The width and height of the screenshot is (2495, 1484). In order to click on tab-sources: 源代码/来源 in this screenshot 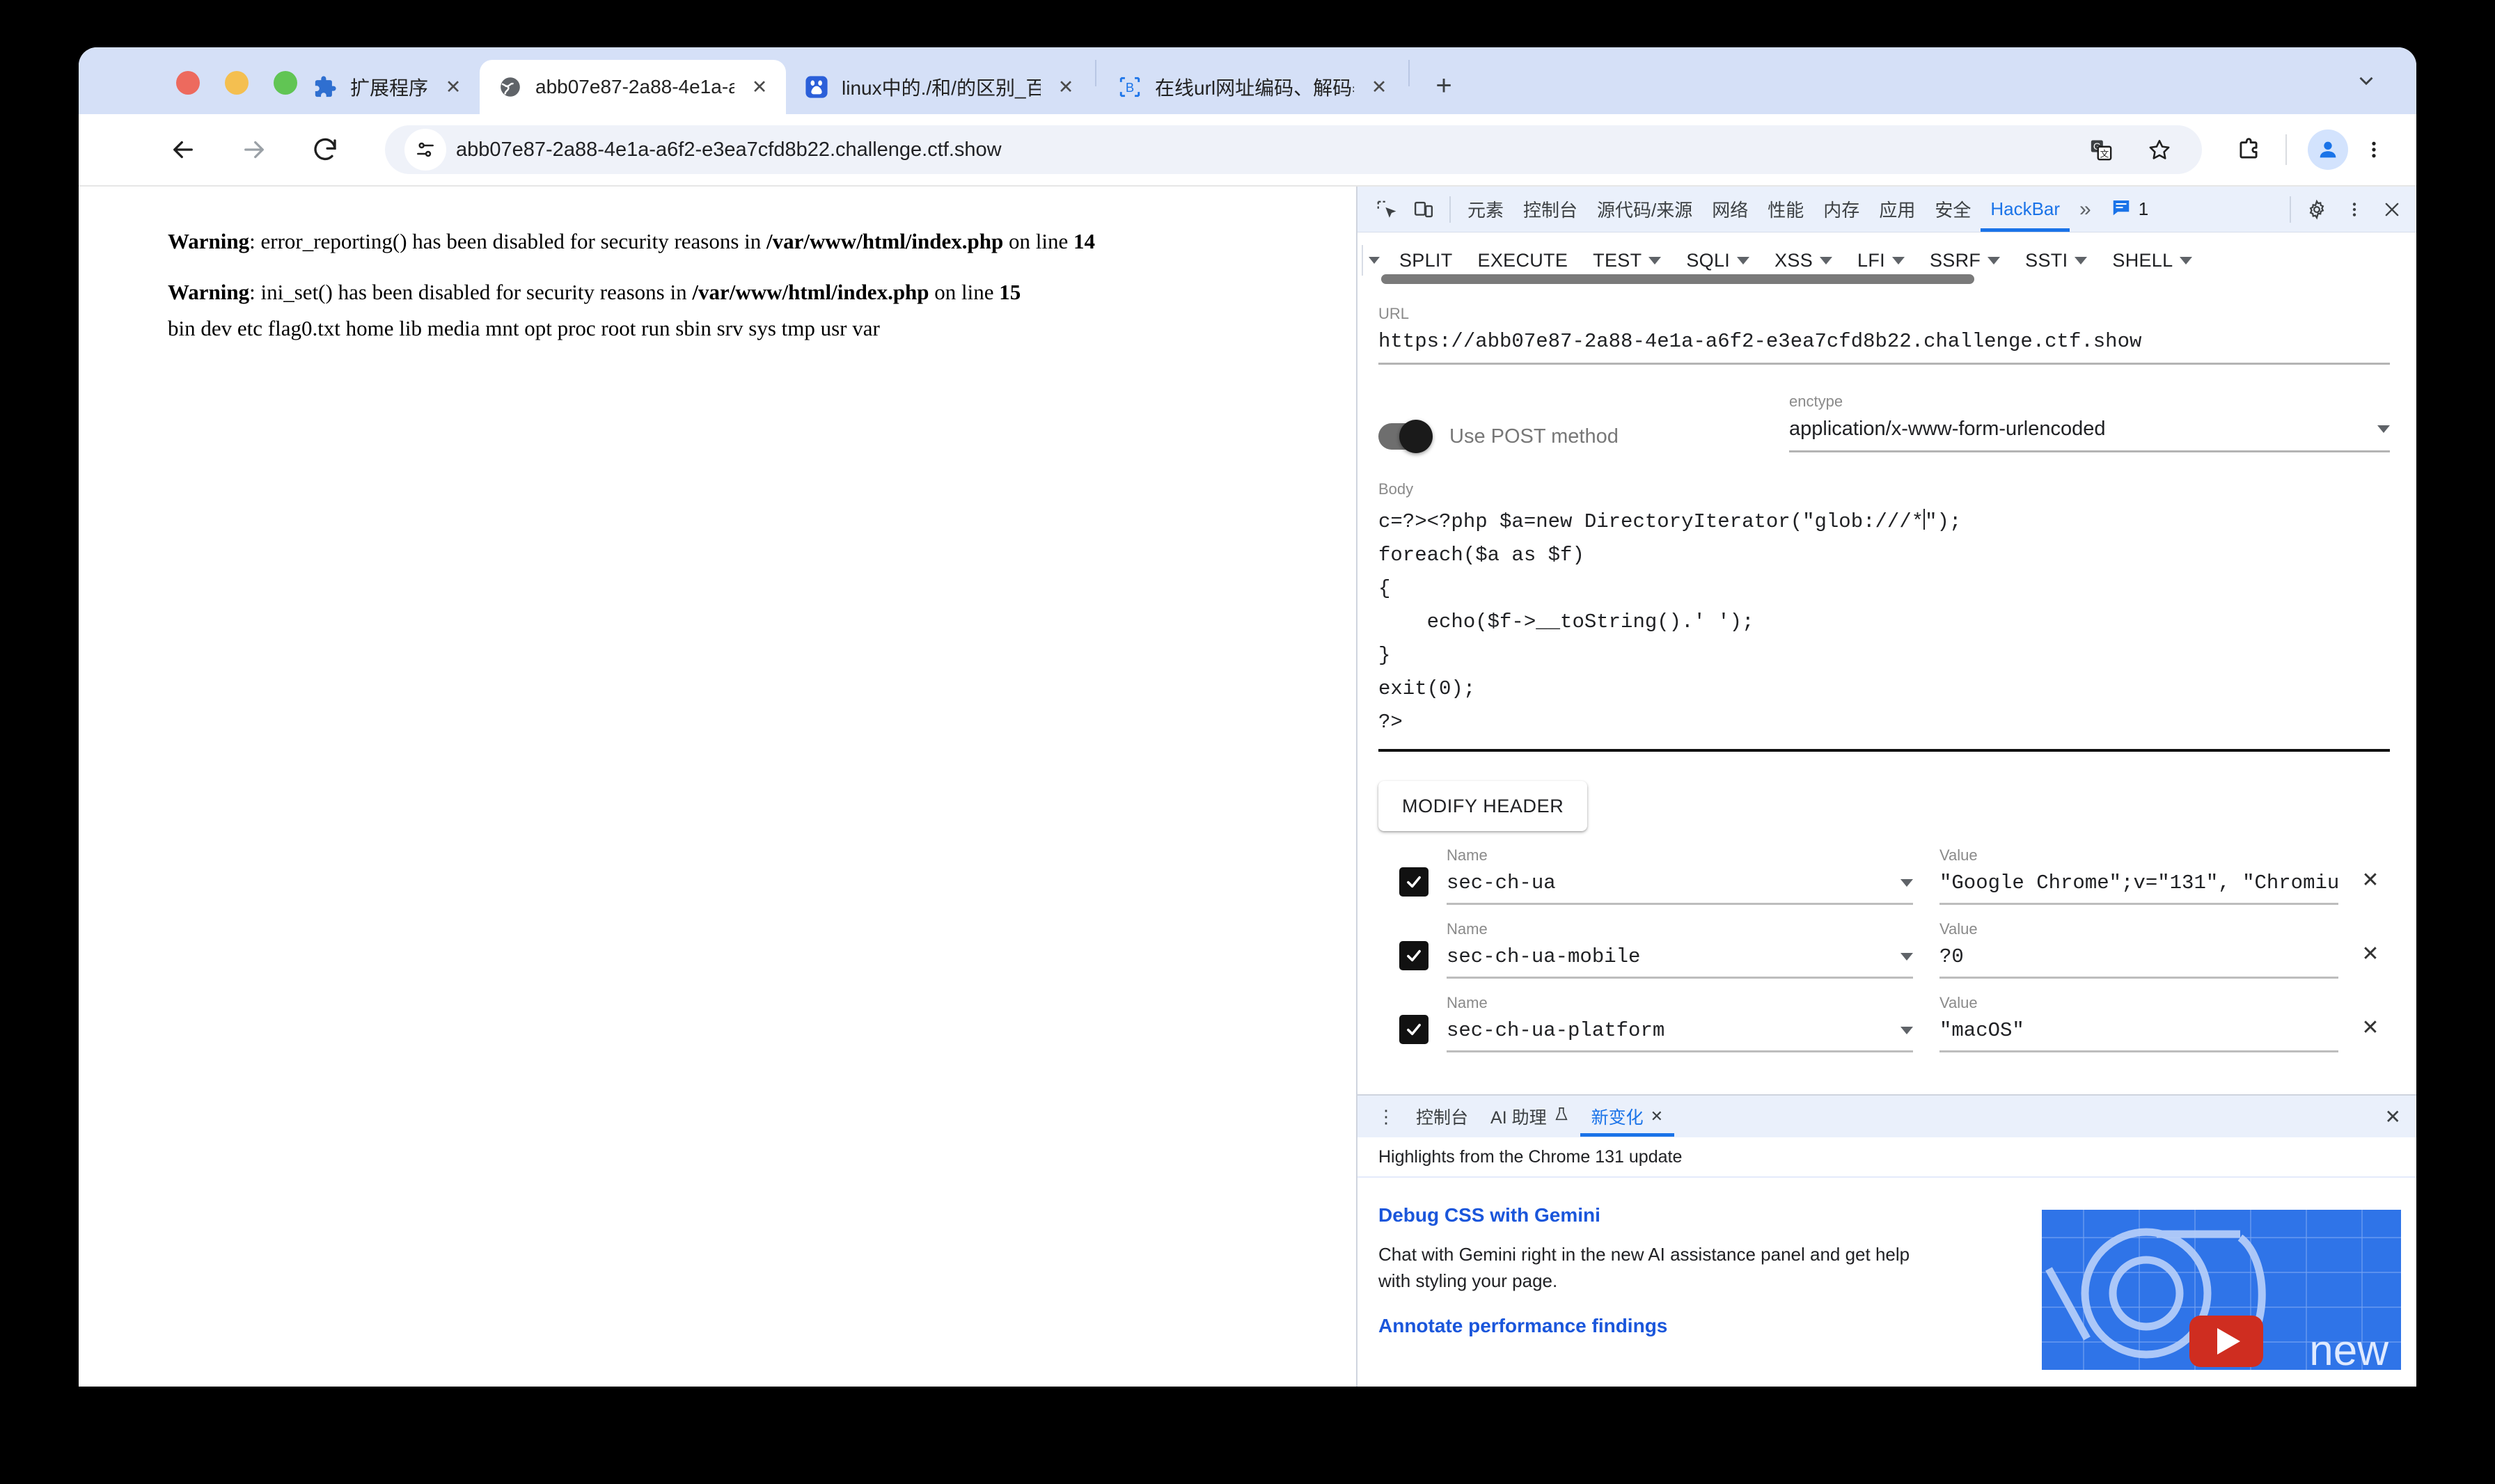, I will do `click(1645, 209)`.